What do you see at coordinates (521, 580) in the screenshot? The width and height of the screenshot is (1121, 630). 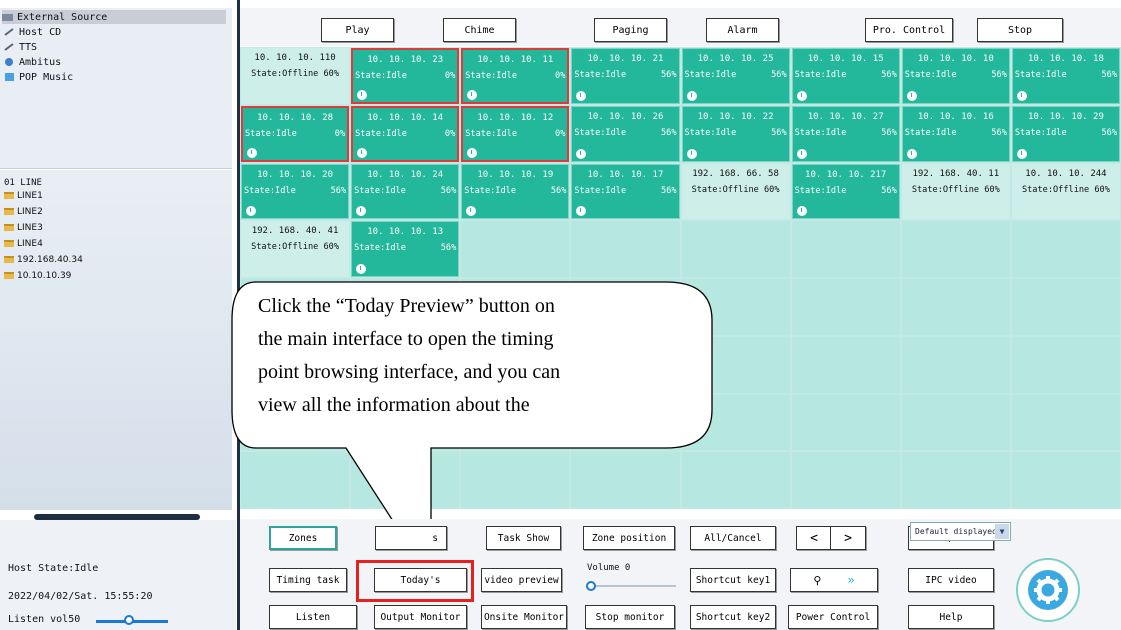 I see `video-preview-button: video preview` at bounding box center [521, 580].